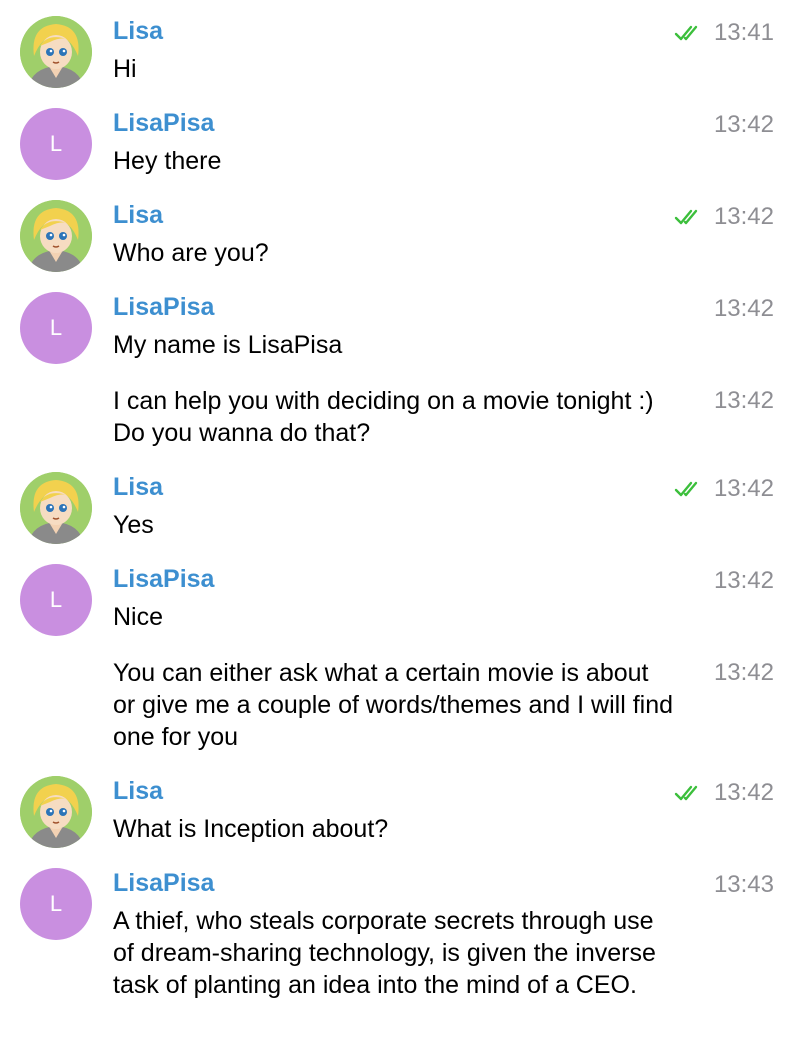 The height and width of the screenshot is (1056, 796). I want to click on message-meta: 13:43, so click(744, 885).